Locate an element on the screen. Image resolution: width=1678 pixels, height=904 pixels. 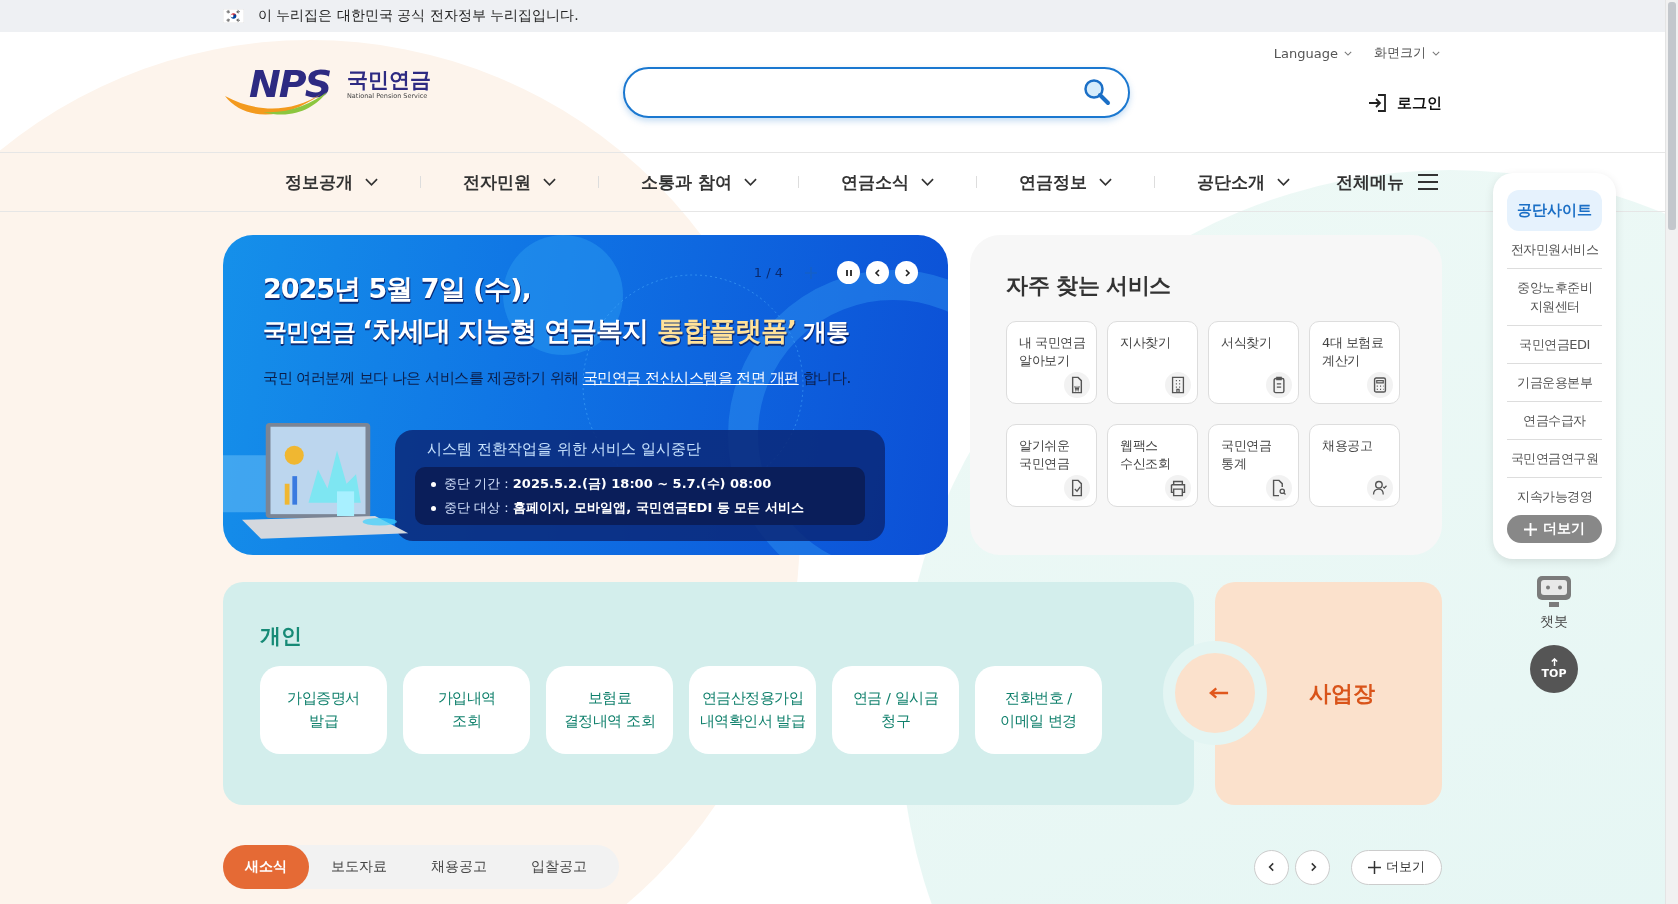
gov-banner-text: 이 누리집은 대한민국 공식 전자정부 누리집입니다. is located at coordinates (418, 16).